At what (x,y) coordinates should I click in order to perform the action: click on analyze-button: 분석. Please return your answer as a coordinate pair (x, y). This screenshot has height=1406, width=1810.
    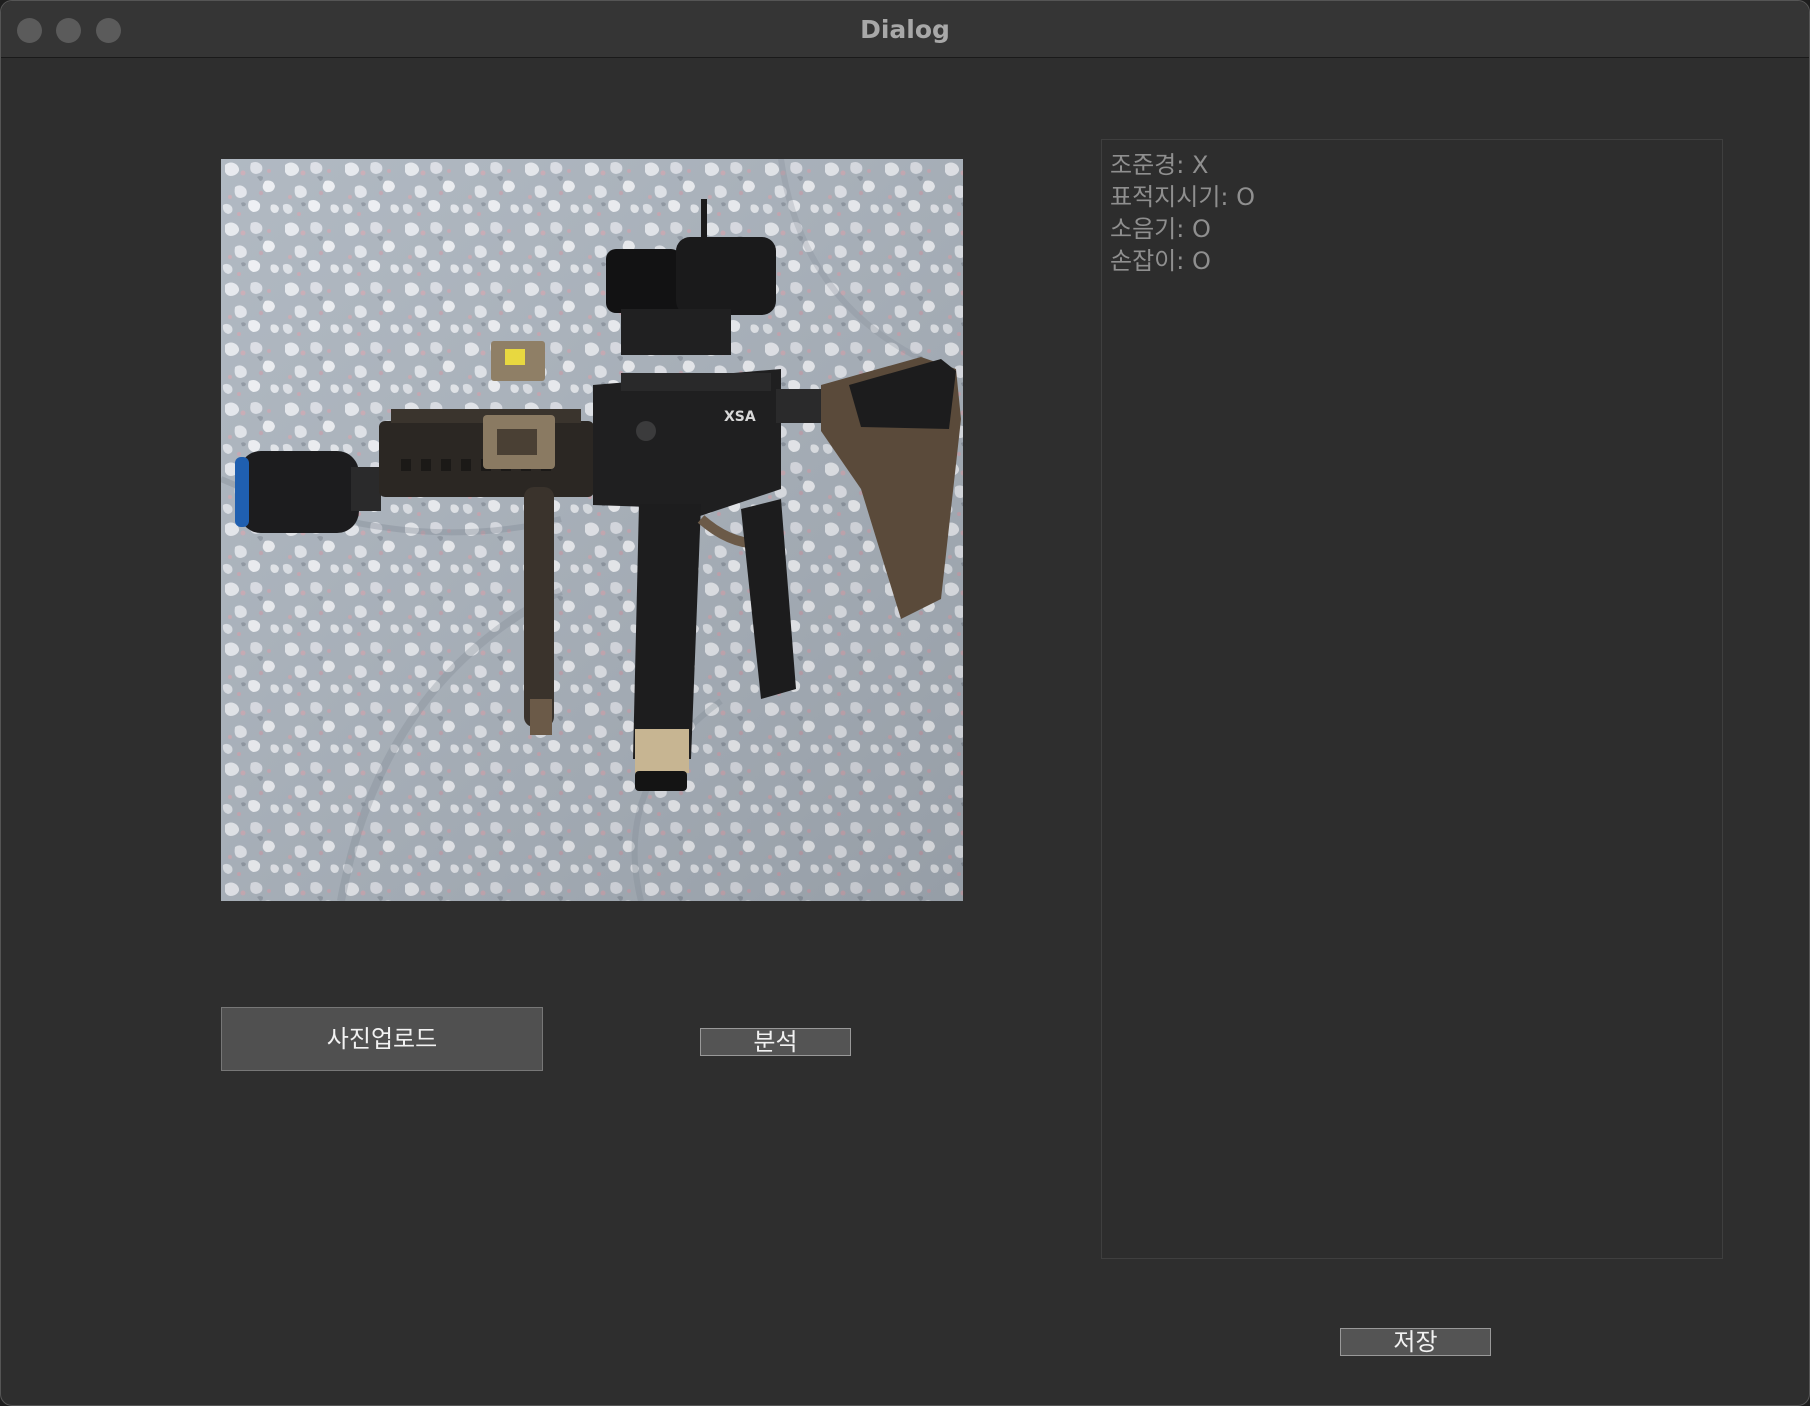
    Looking at the image, I should click on (775, 1042).